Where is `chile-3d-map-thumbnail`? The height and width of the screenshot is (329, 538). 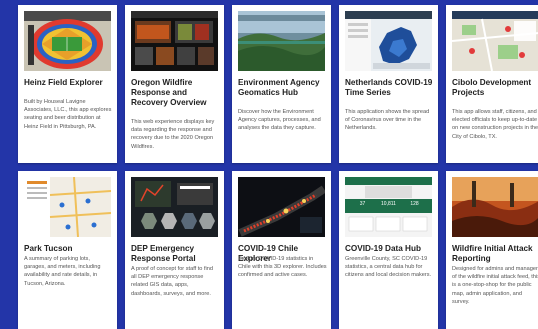 chile-3d-map-thumbnail is located at coordinates (281, 207).